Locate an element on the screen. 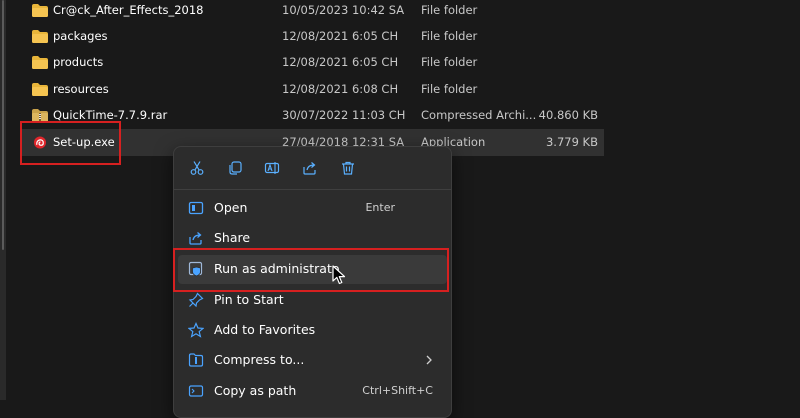 Image resolution: width=800 pixels, height=418 pixels. file-name: QuickTime-7.7.9.rar is located at coordinates (110, 115).